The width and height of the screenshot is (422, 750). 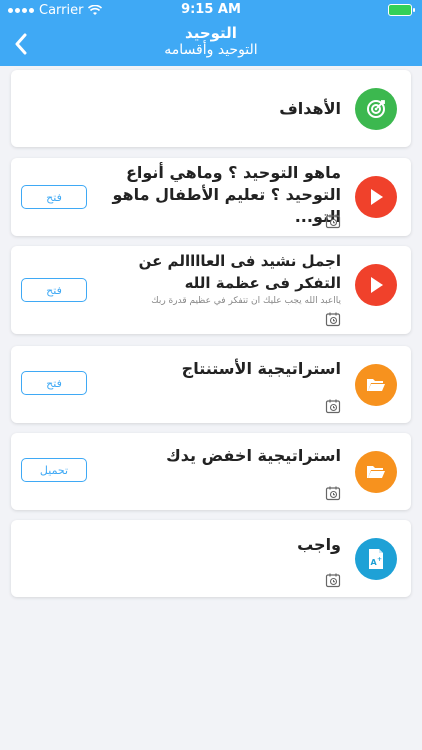 What do you see at coordinates (310, 108) in the screenshot?
I see `item-title: الأهداف` at bounding box center [310, 108].